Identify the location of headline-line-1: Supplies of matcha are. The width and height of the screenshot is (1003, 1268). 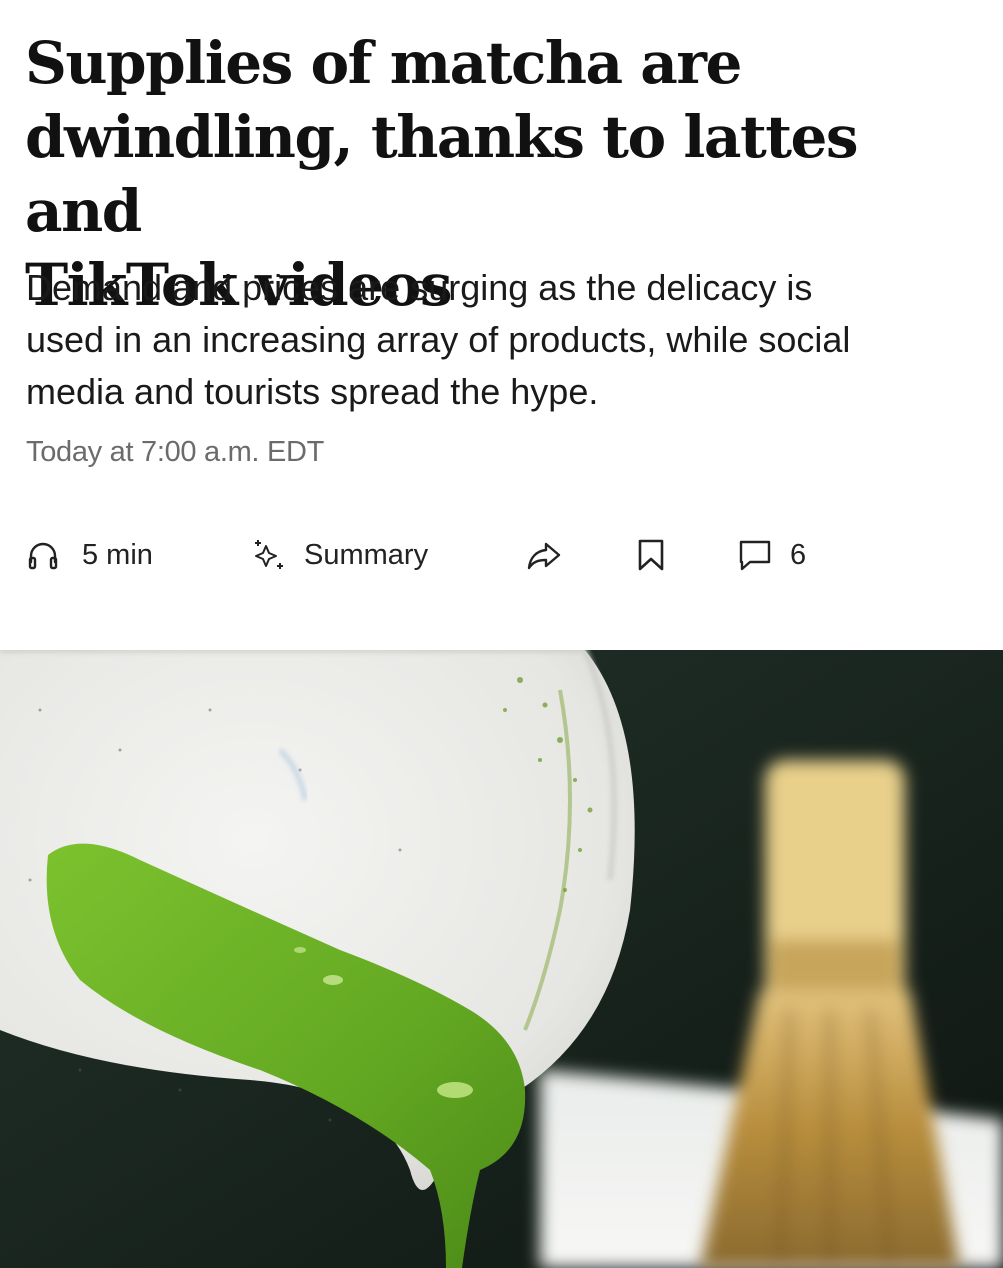
(383, 63).